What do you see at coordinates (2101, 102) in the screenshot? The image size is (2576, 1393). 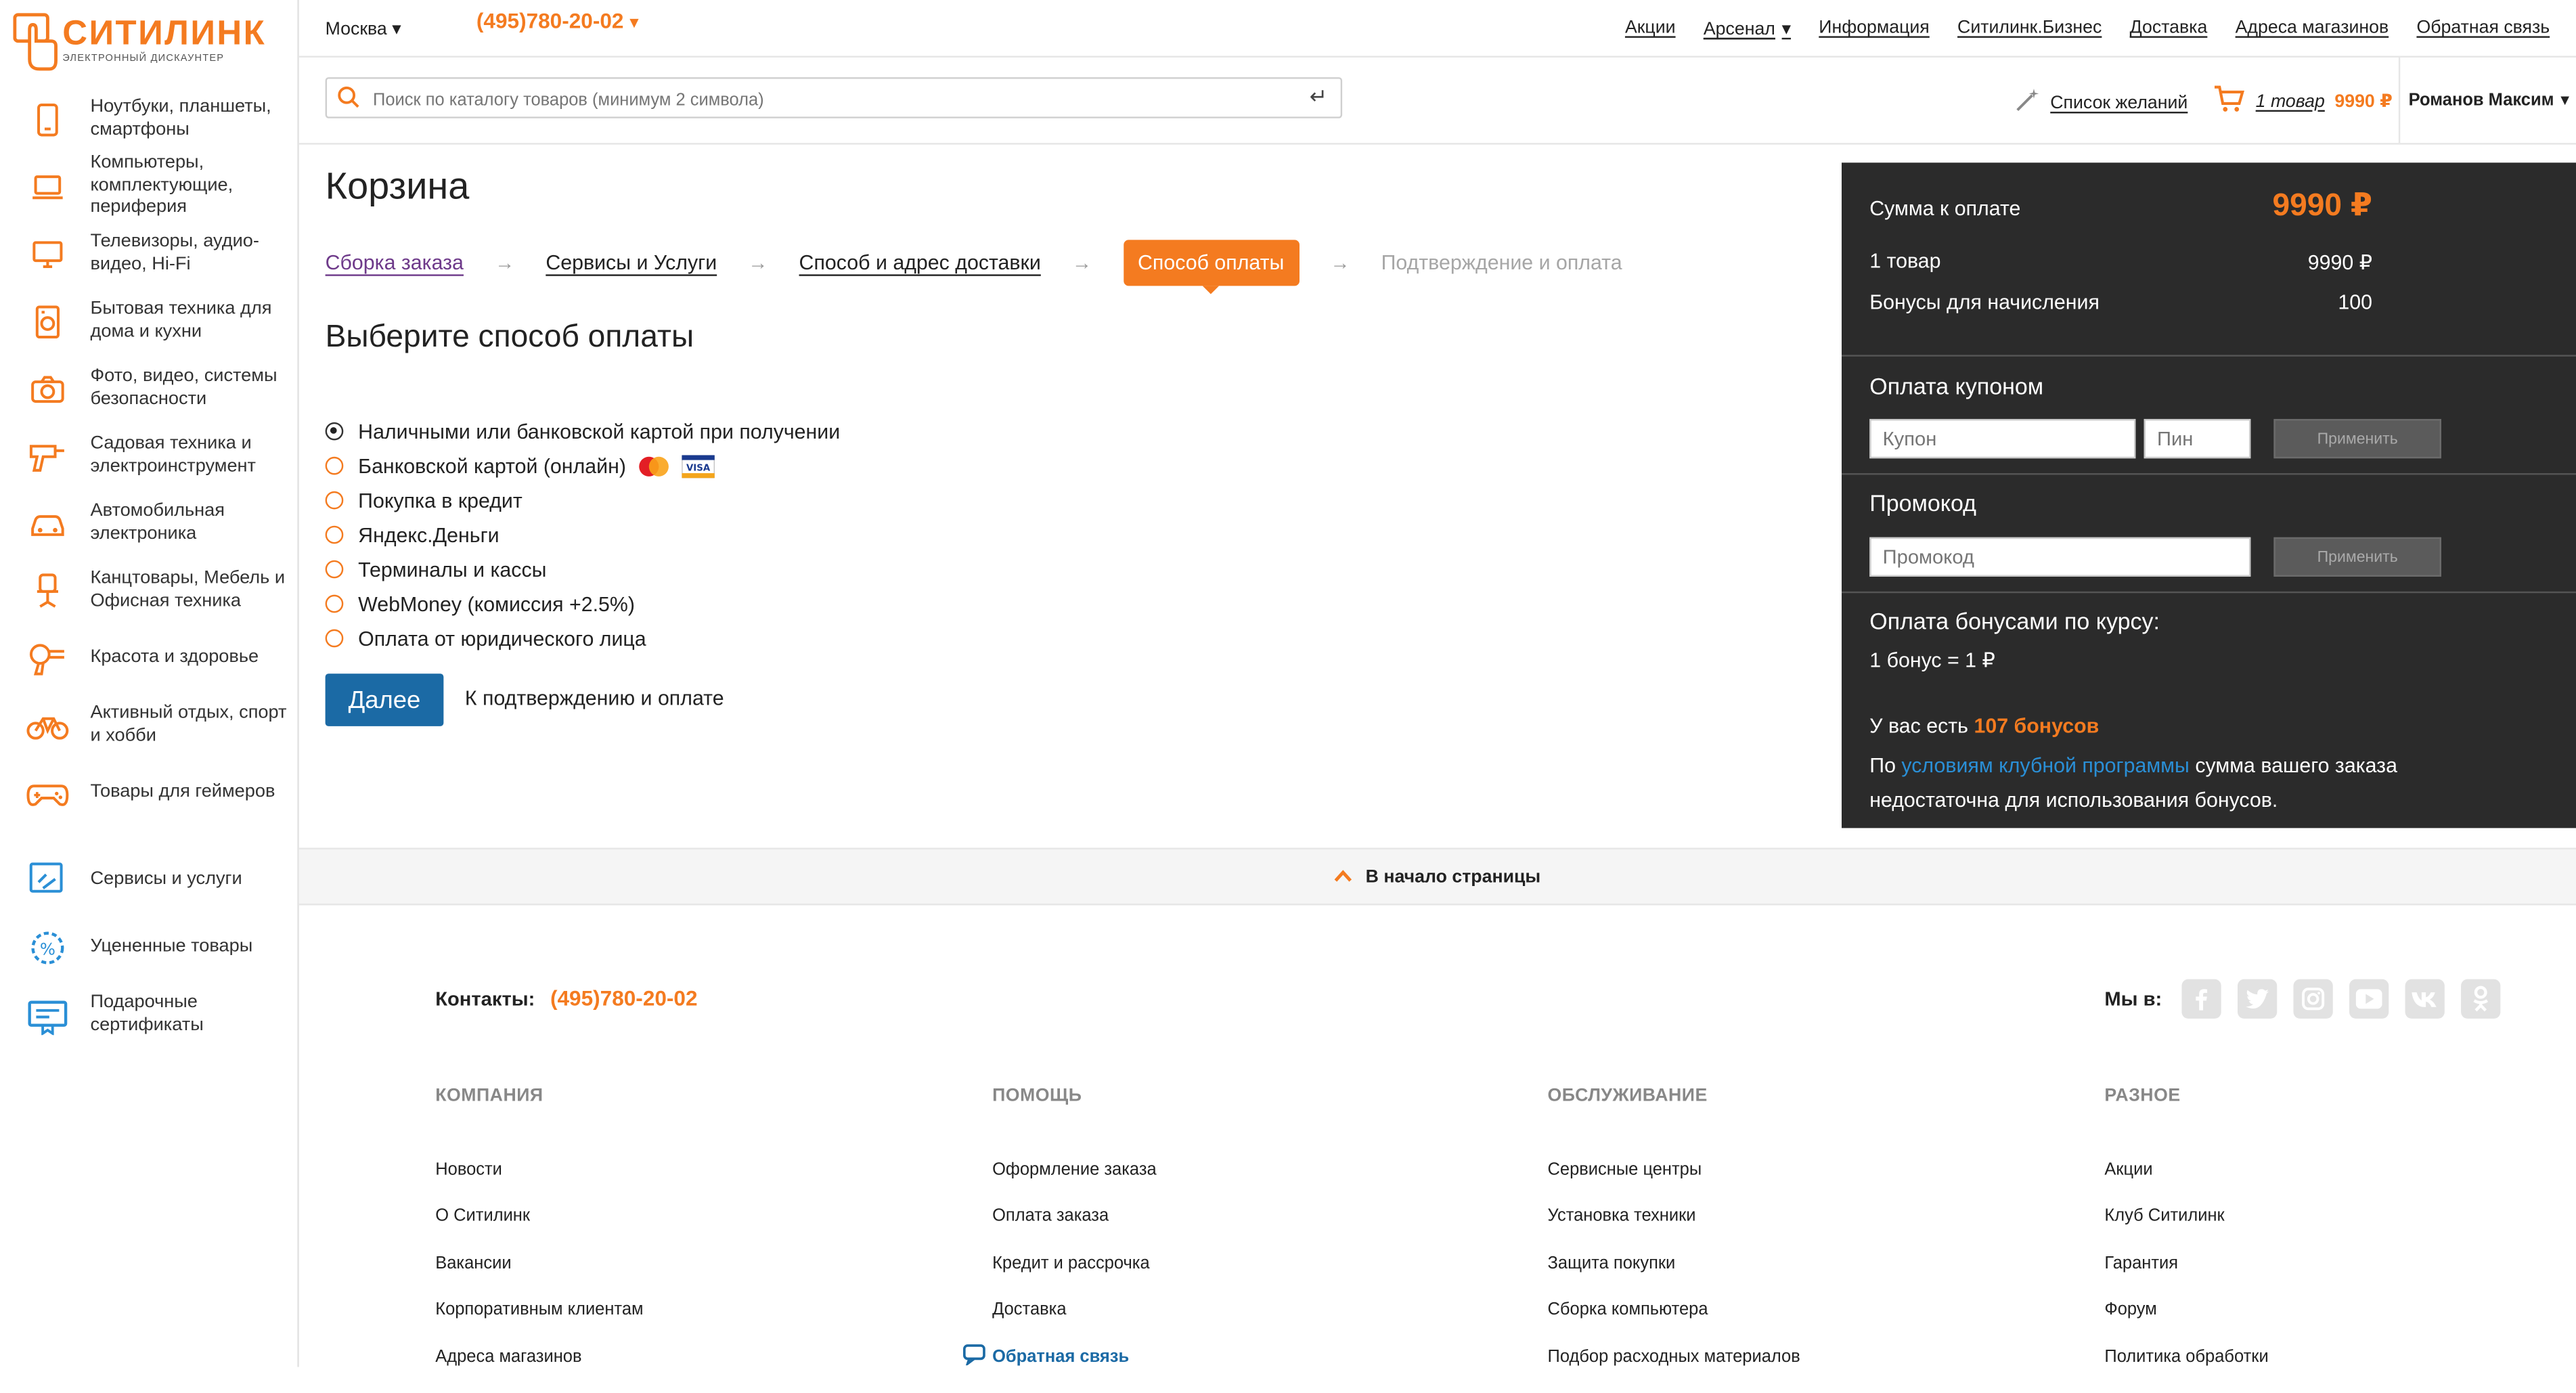 I see `wishlist-link: Список желаний` at bounding box center [2101, 102].